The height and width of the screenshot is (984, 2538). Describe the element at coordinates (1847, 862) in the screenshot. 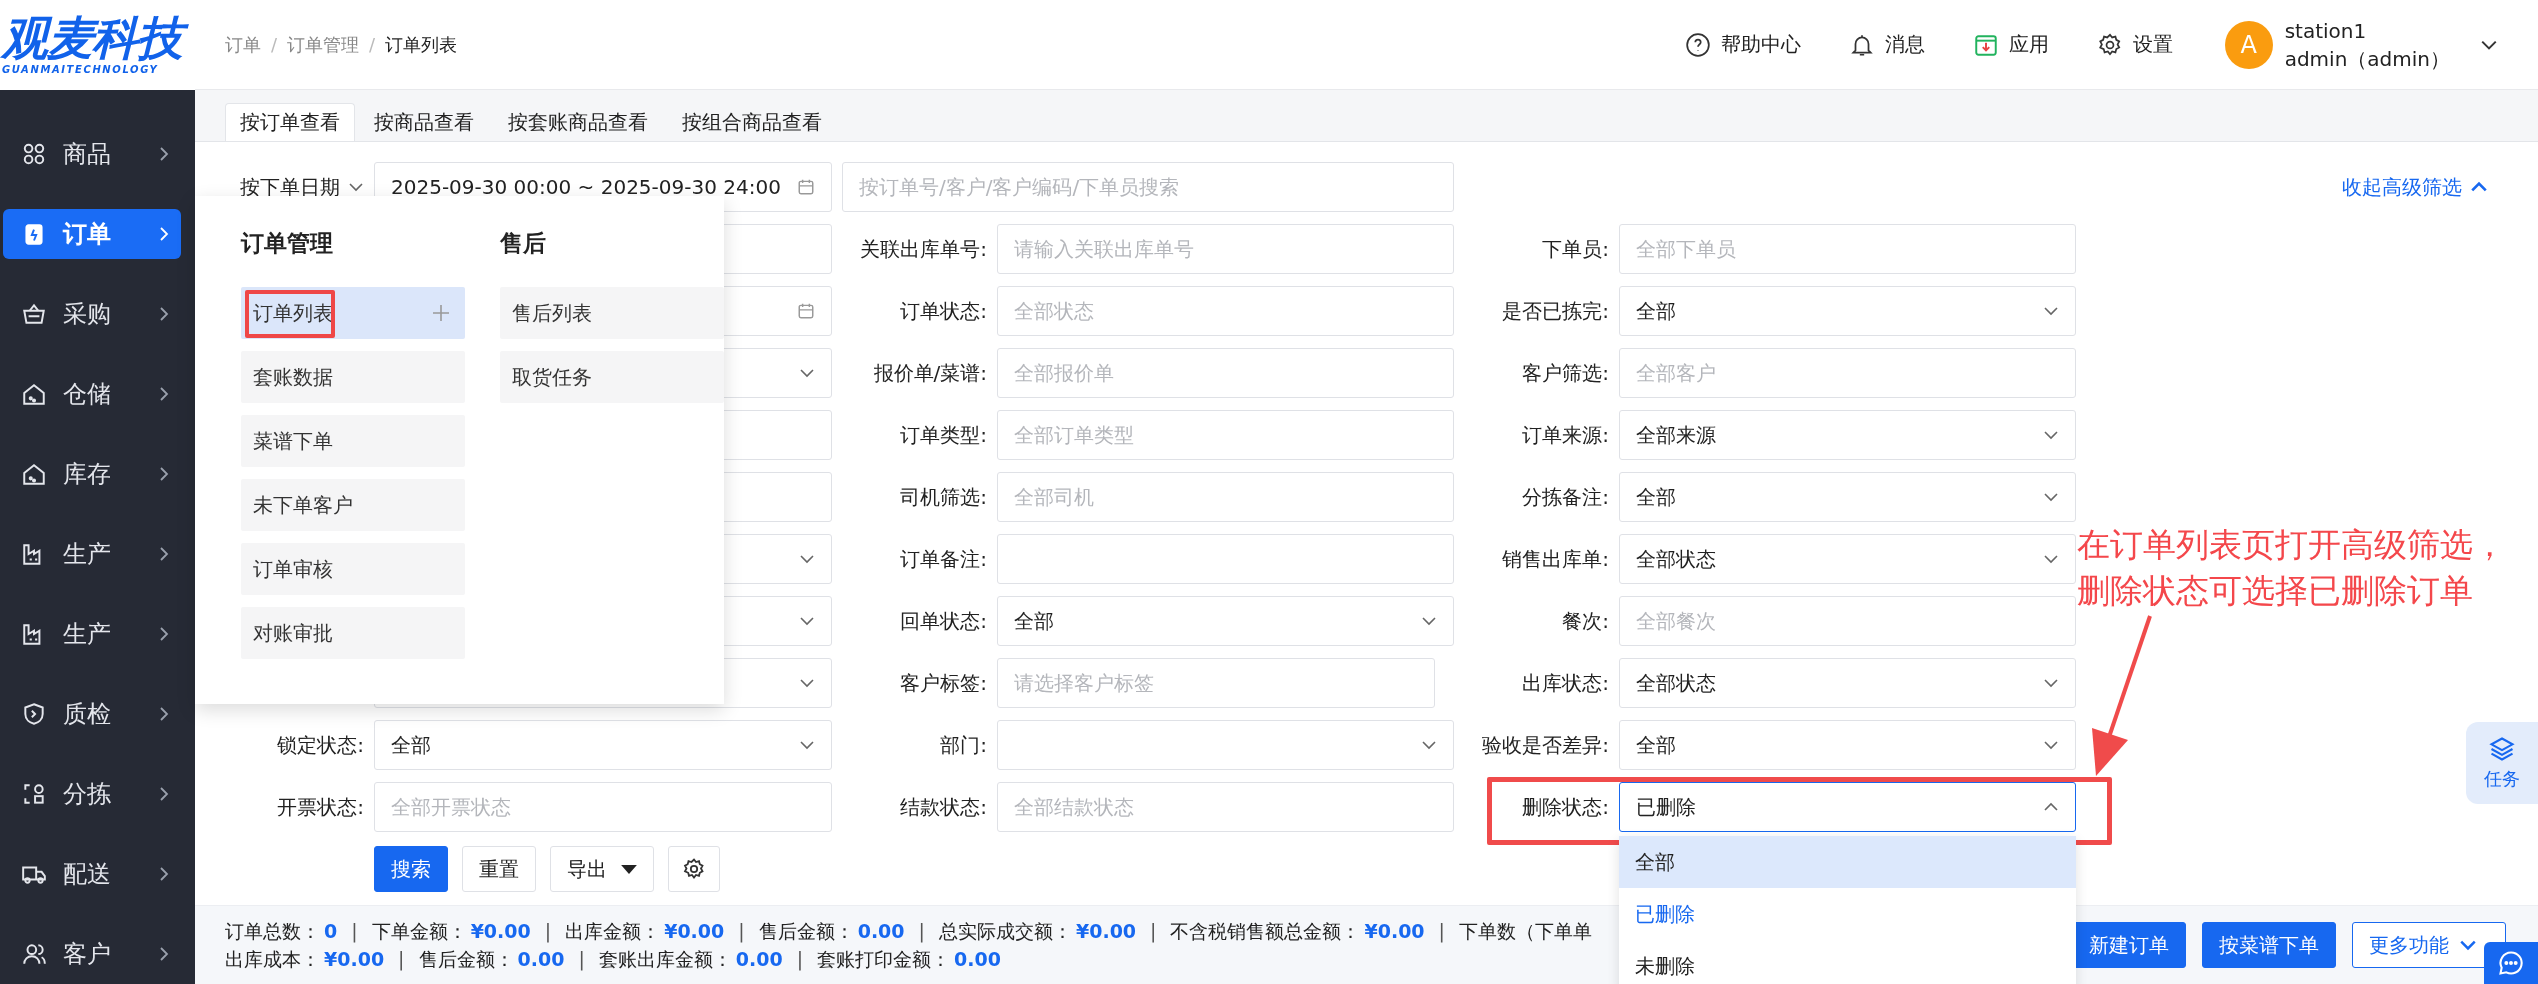

I see `dropdown-option: 全部` at that location.